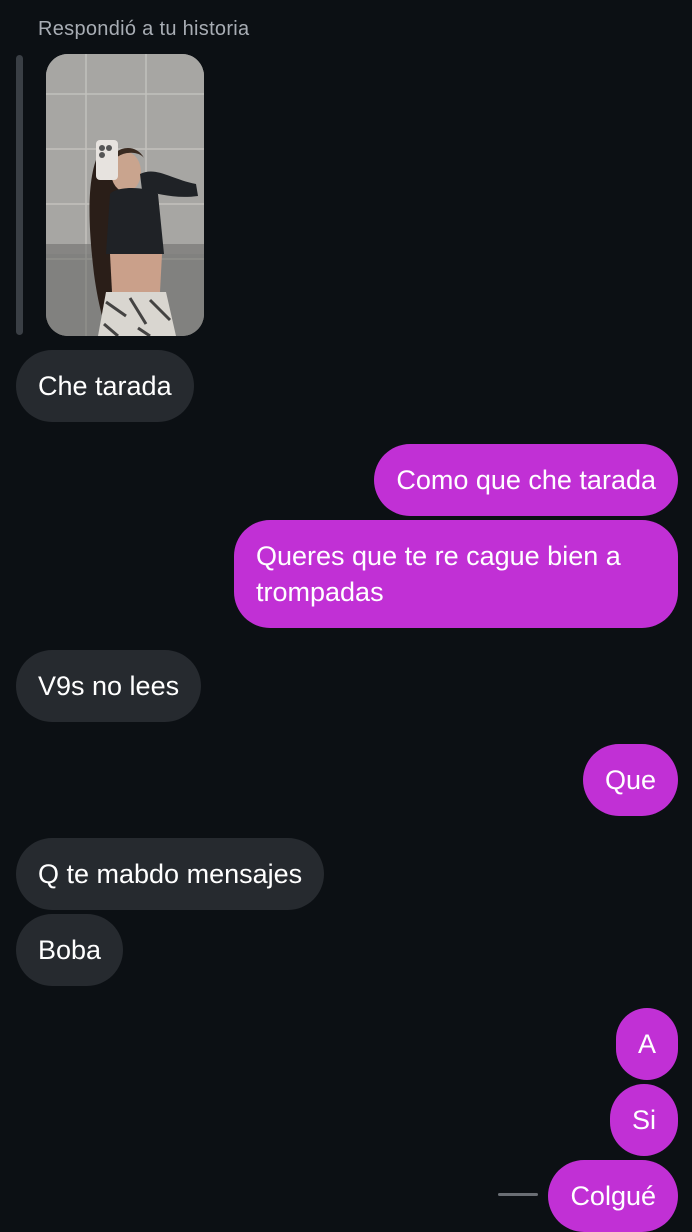 The image size is (692, 1232). I want to click on story-reply-label: Respondió a tu historia, so click(144, 29).